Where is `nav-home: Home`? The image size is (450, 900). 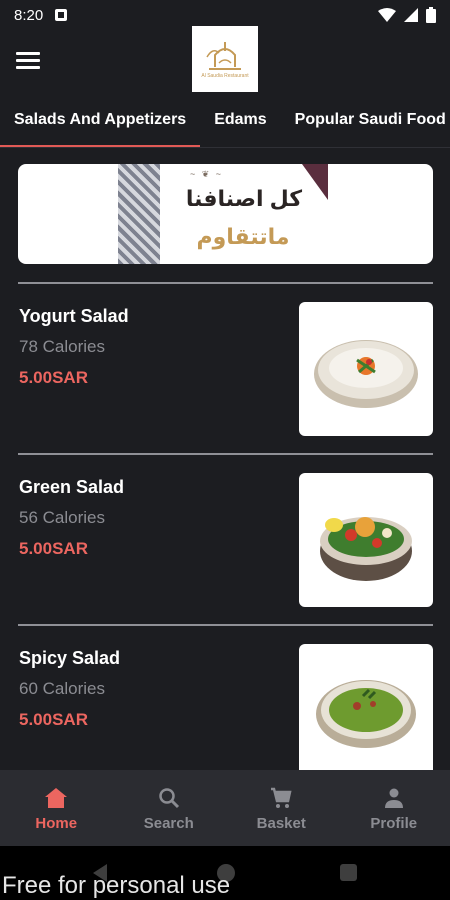 nav-home: Home is located at coordinates (56, 808).